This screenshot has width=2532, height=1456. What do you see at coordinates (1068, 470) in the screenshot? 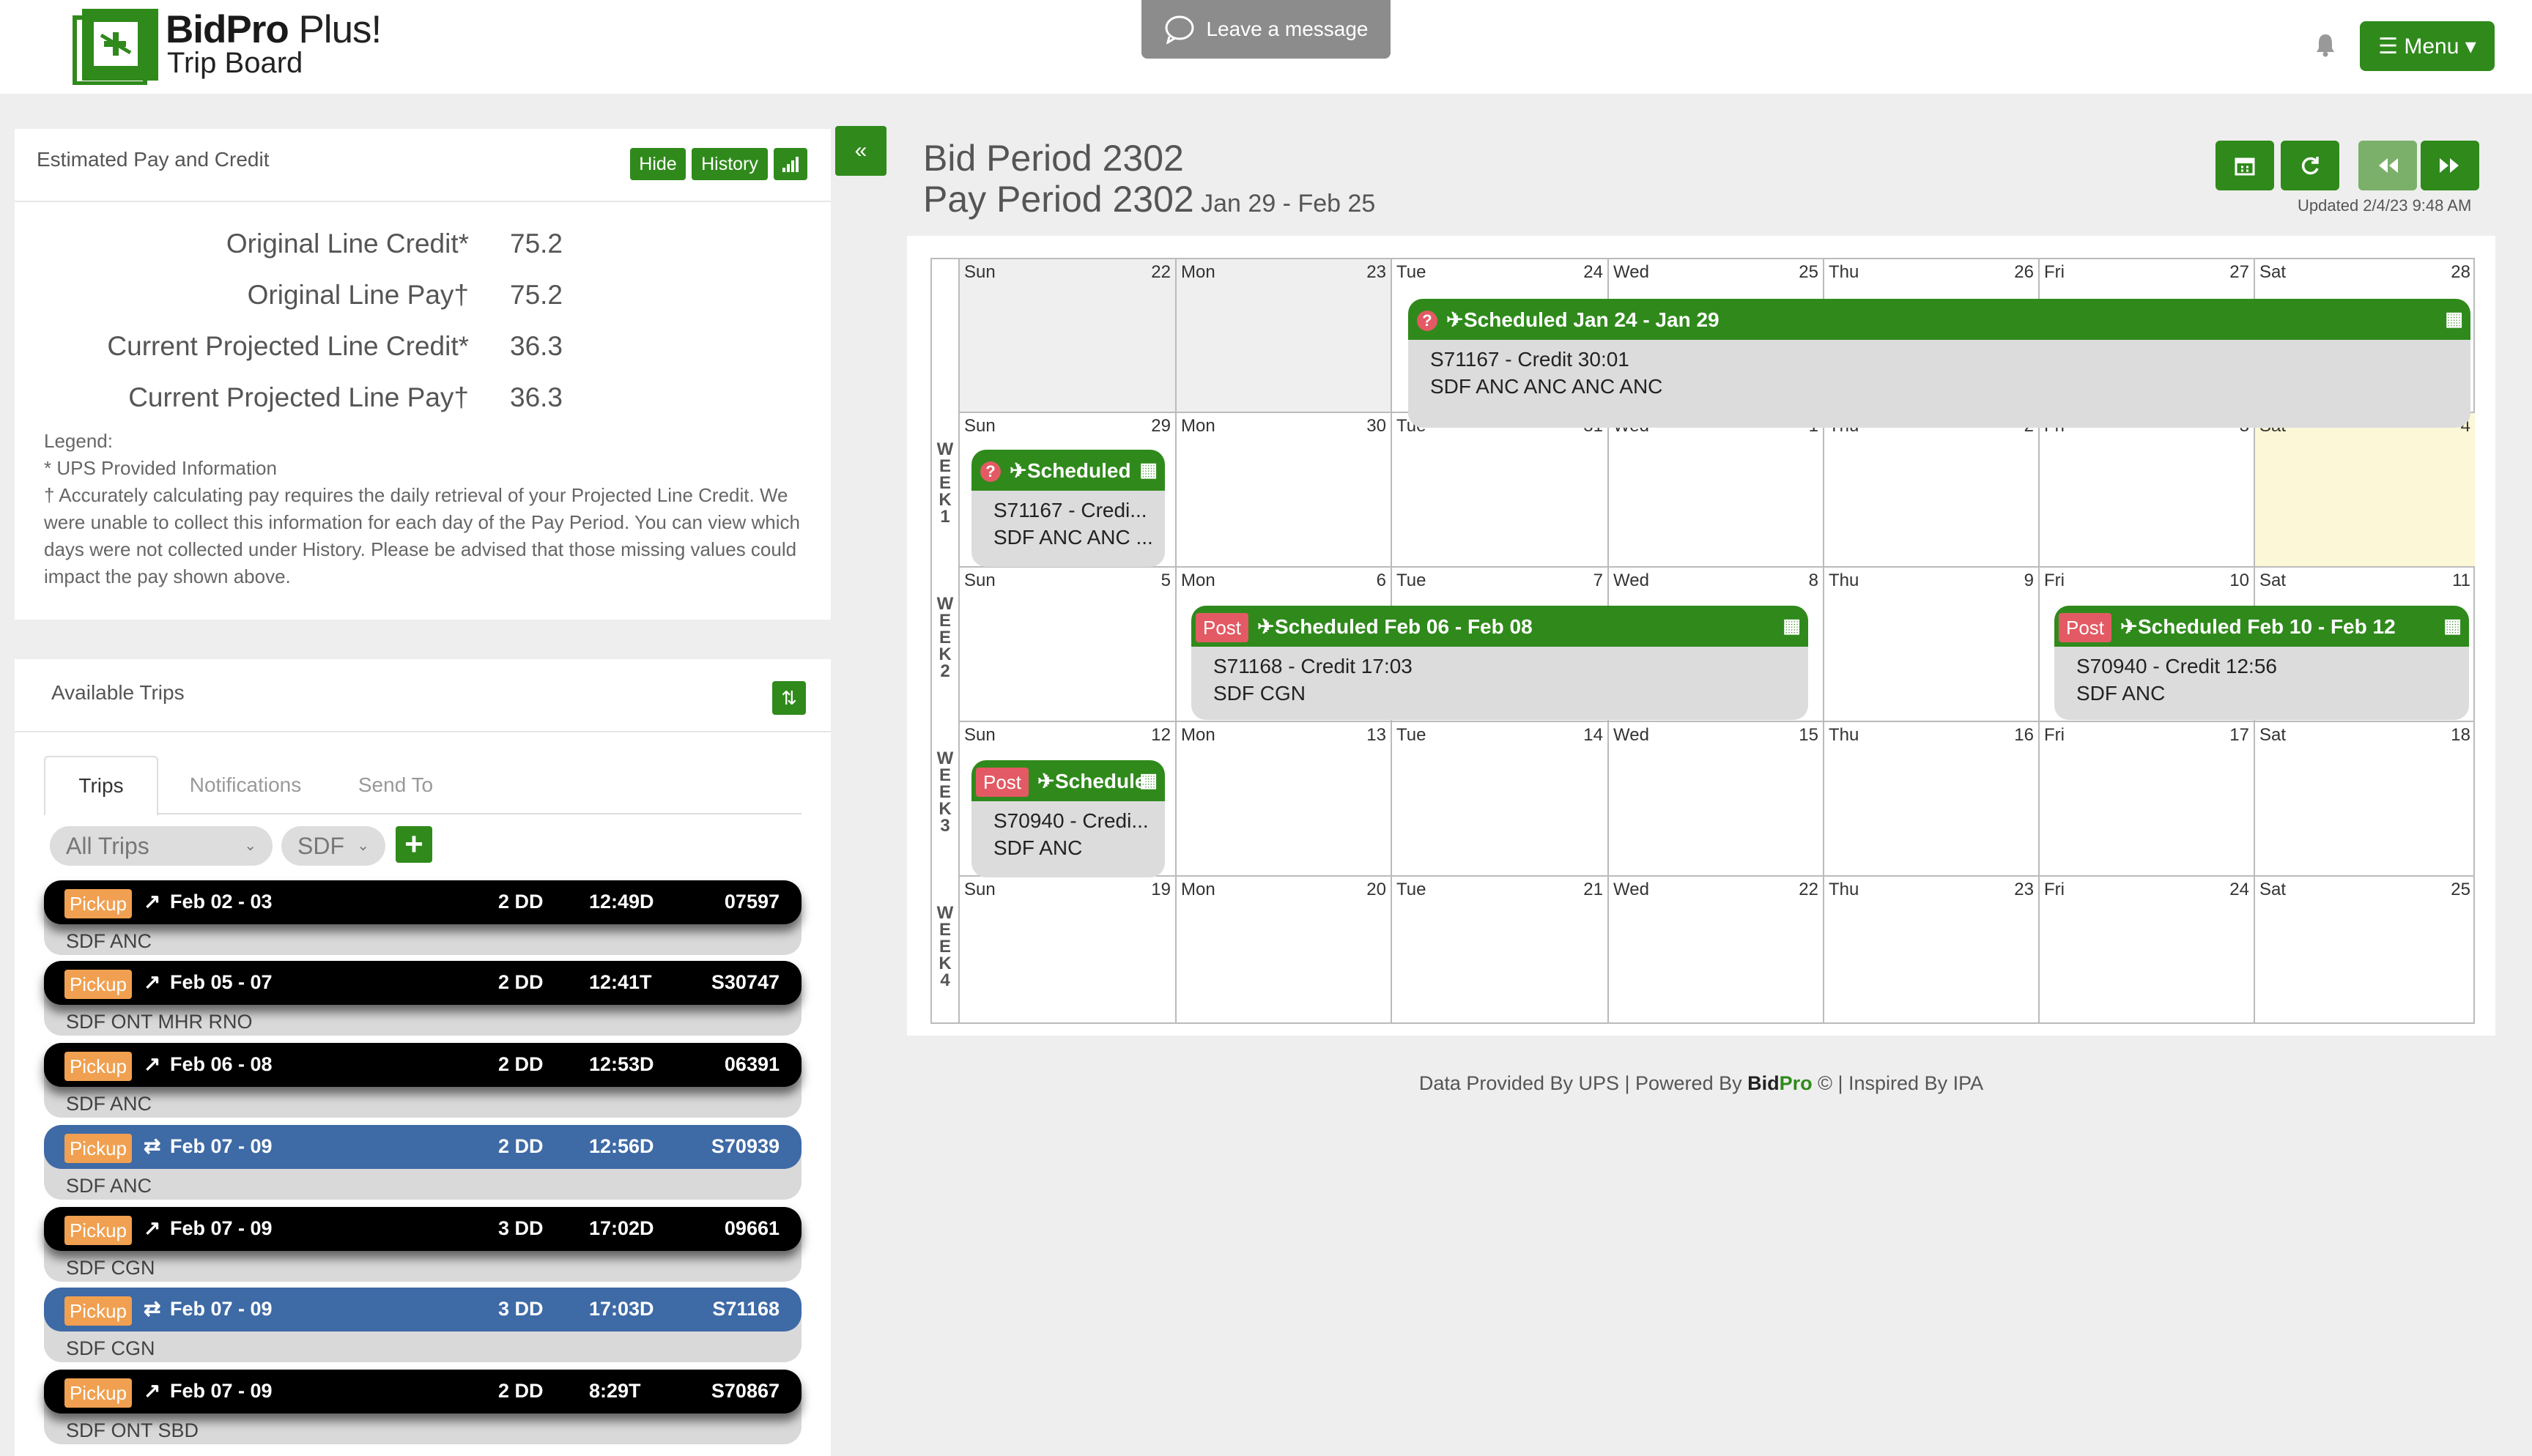
I see `event-header: ? ✈ Scheduled ▦` at bounding box center [1068, 470].